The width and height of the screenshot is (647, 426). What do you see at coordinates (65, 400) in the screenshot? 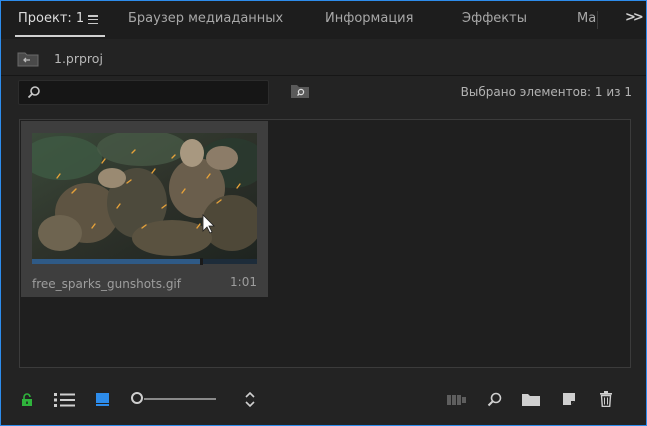
I see `list-view-icon` at bounding box center [65, 400].